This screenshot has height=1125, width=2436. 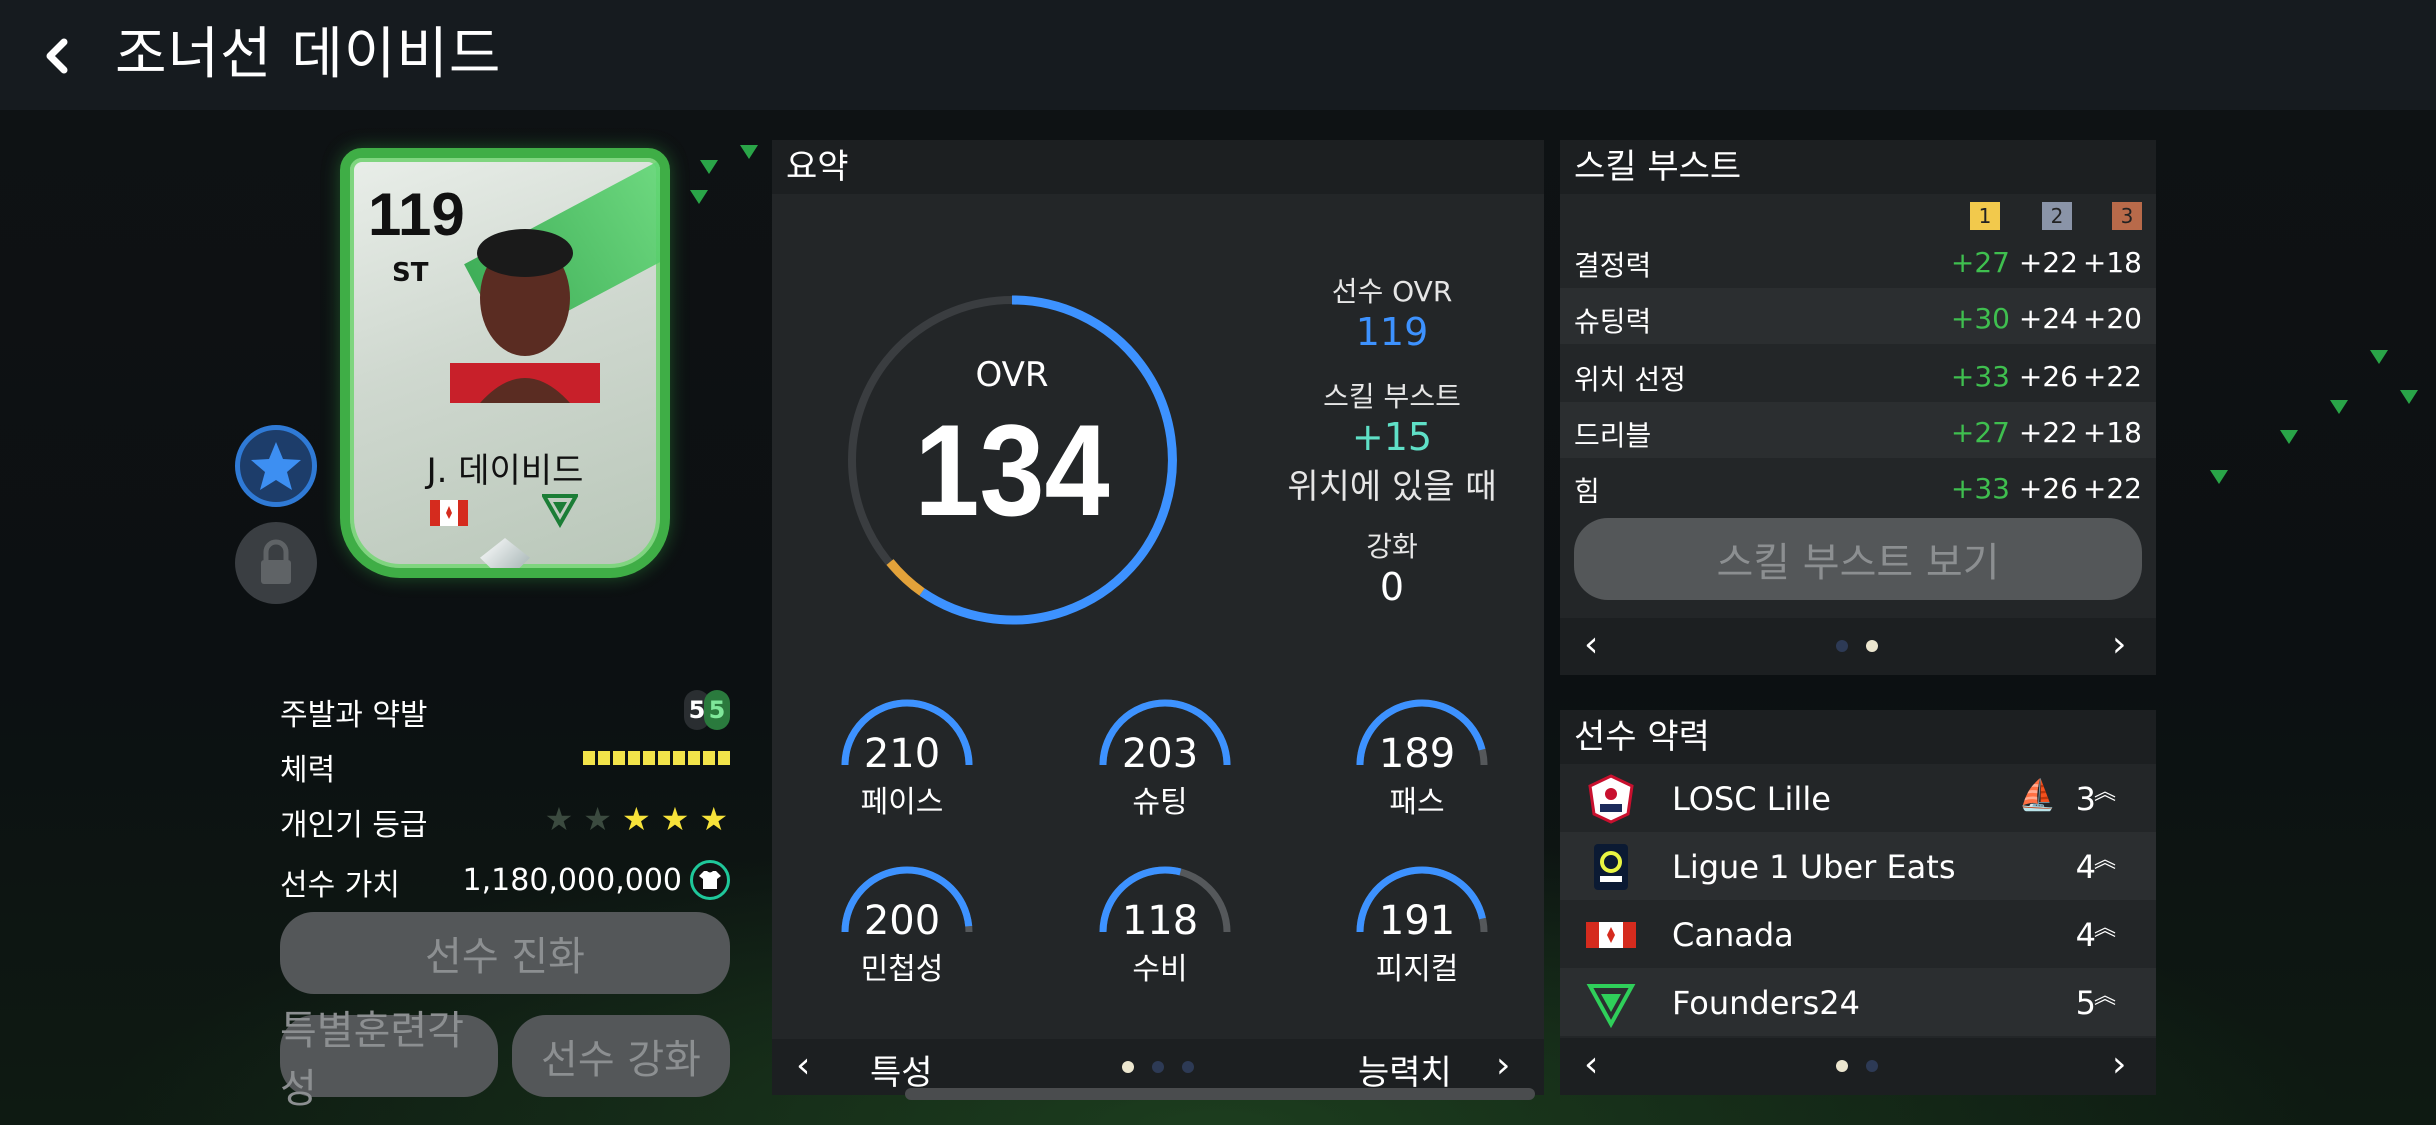 What do you see at coordinates (389, 1060) in the screenshot?
I see `special-training-button: 특별훈련각성` at bounding box center [389, 1060].